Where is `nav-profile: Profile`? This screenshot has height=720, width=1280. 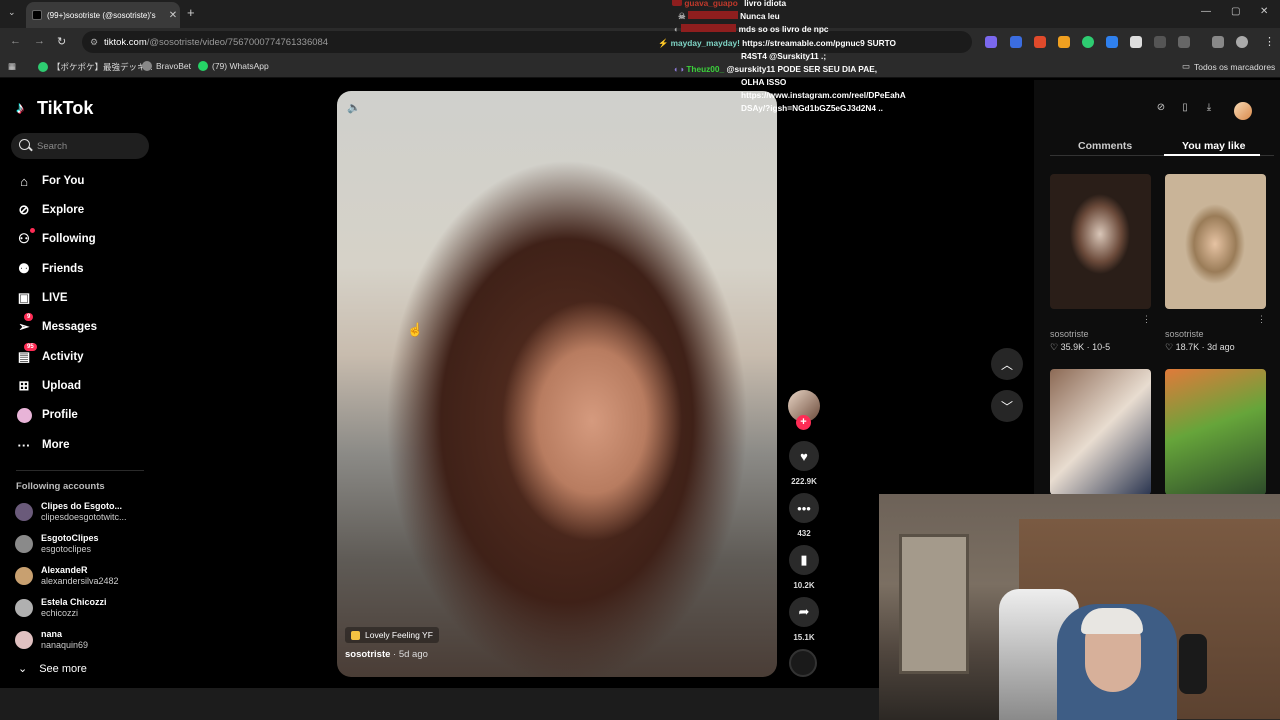 nav-profile: Profile is located at coordinates (47, 415).